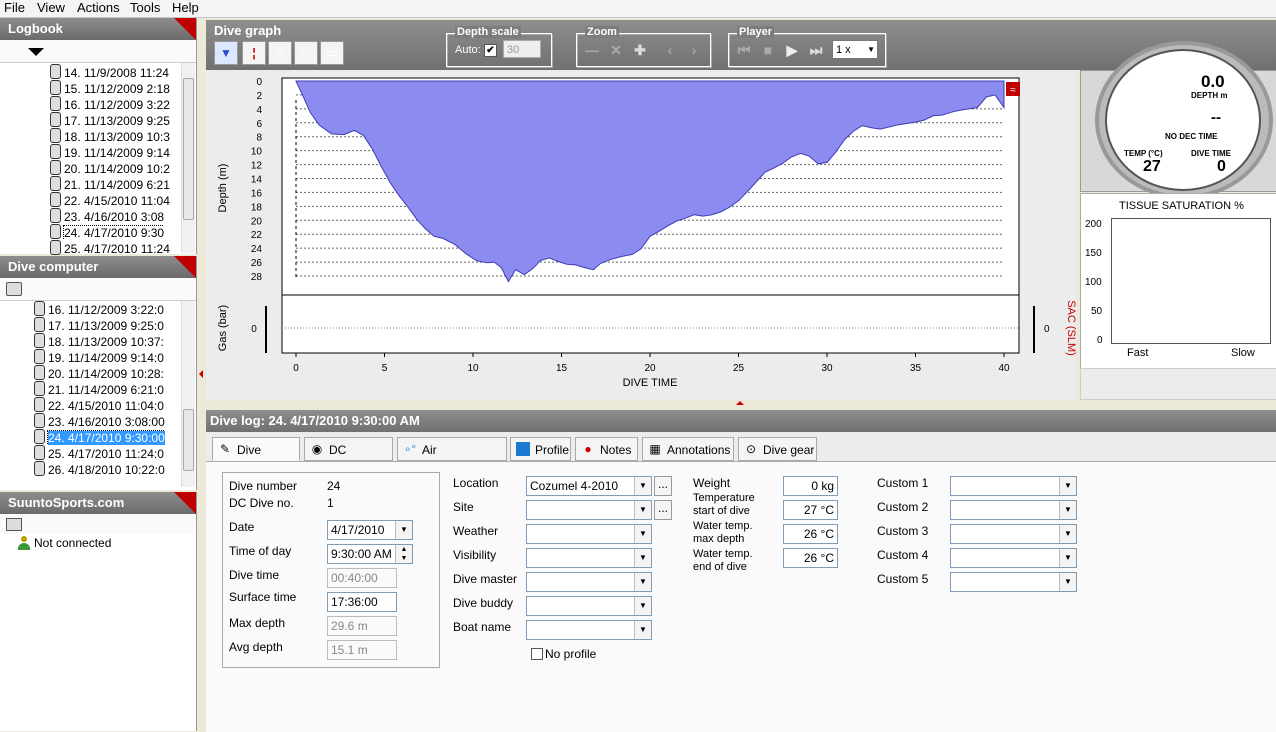  I want to click on sync-icon, so click(14, 524).